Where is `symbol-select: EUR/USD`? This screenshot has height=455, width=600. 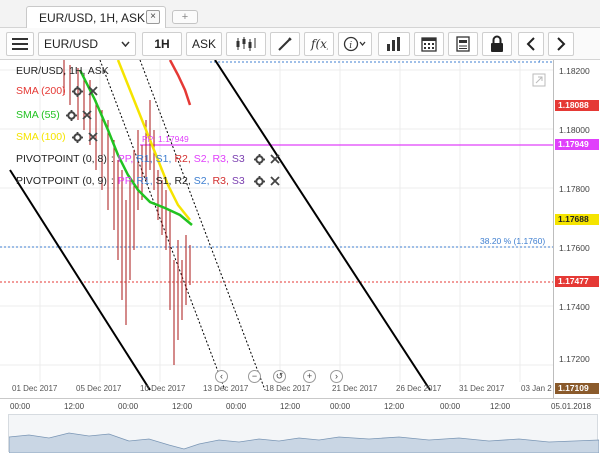
symbol-select: EUR/USD is located at coordinates (87, 44).